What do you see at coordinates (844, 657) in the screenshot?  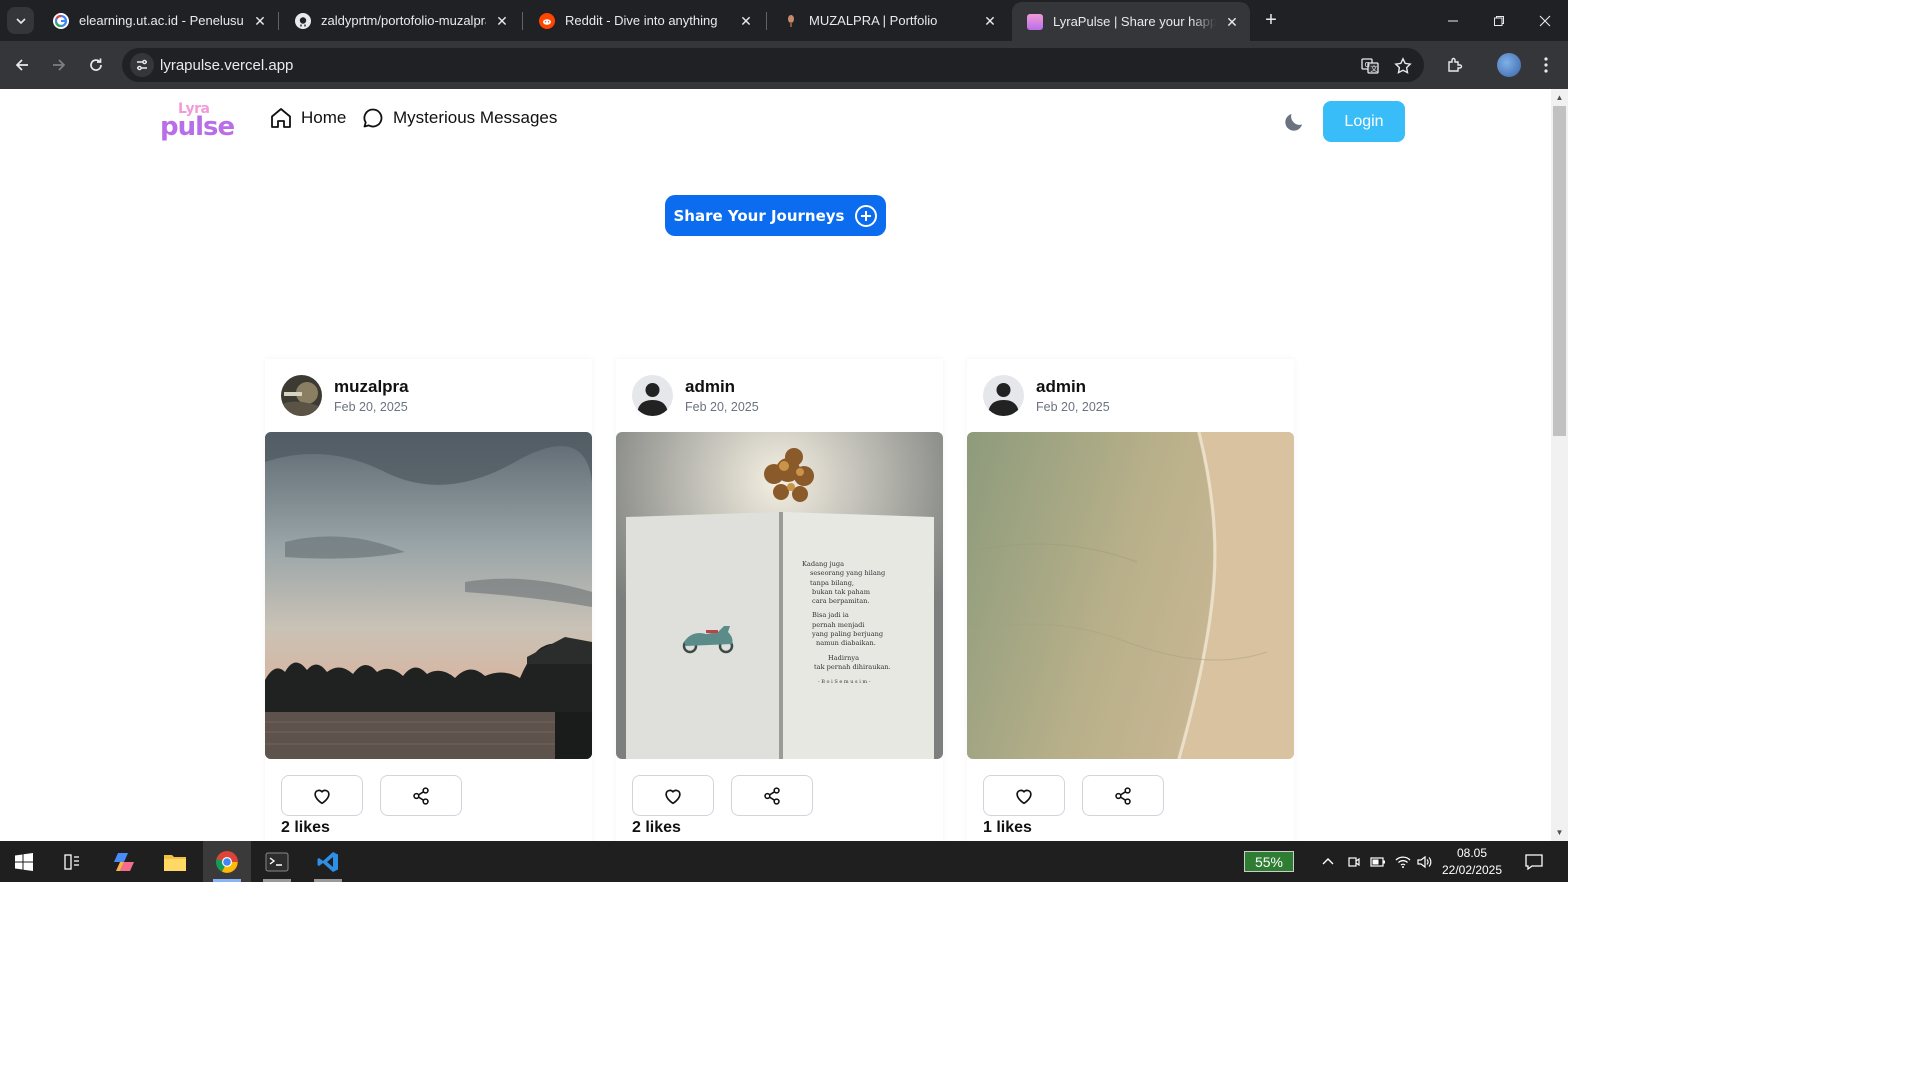 I see `poem-line: Hadirnya` at bounding box center [844, 657].